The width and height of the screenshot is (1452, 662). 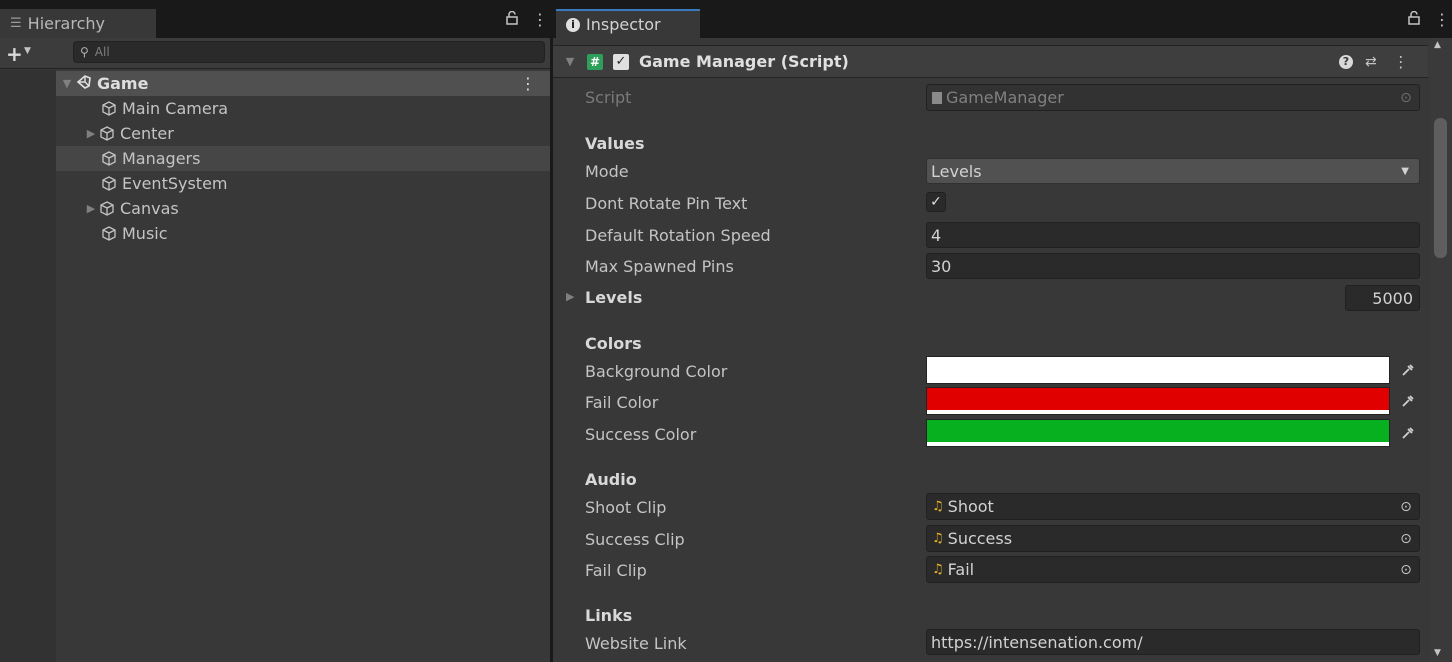 I want to click on inspector-tab-actions: ⋮, so click(x=1429, y=19).